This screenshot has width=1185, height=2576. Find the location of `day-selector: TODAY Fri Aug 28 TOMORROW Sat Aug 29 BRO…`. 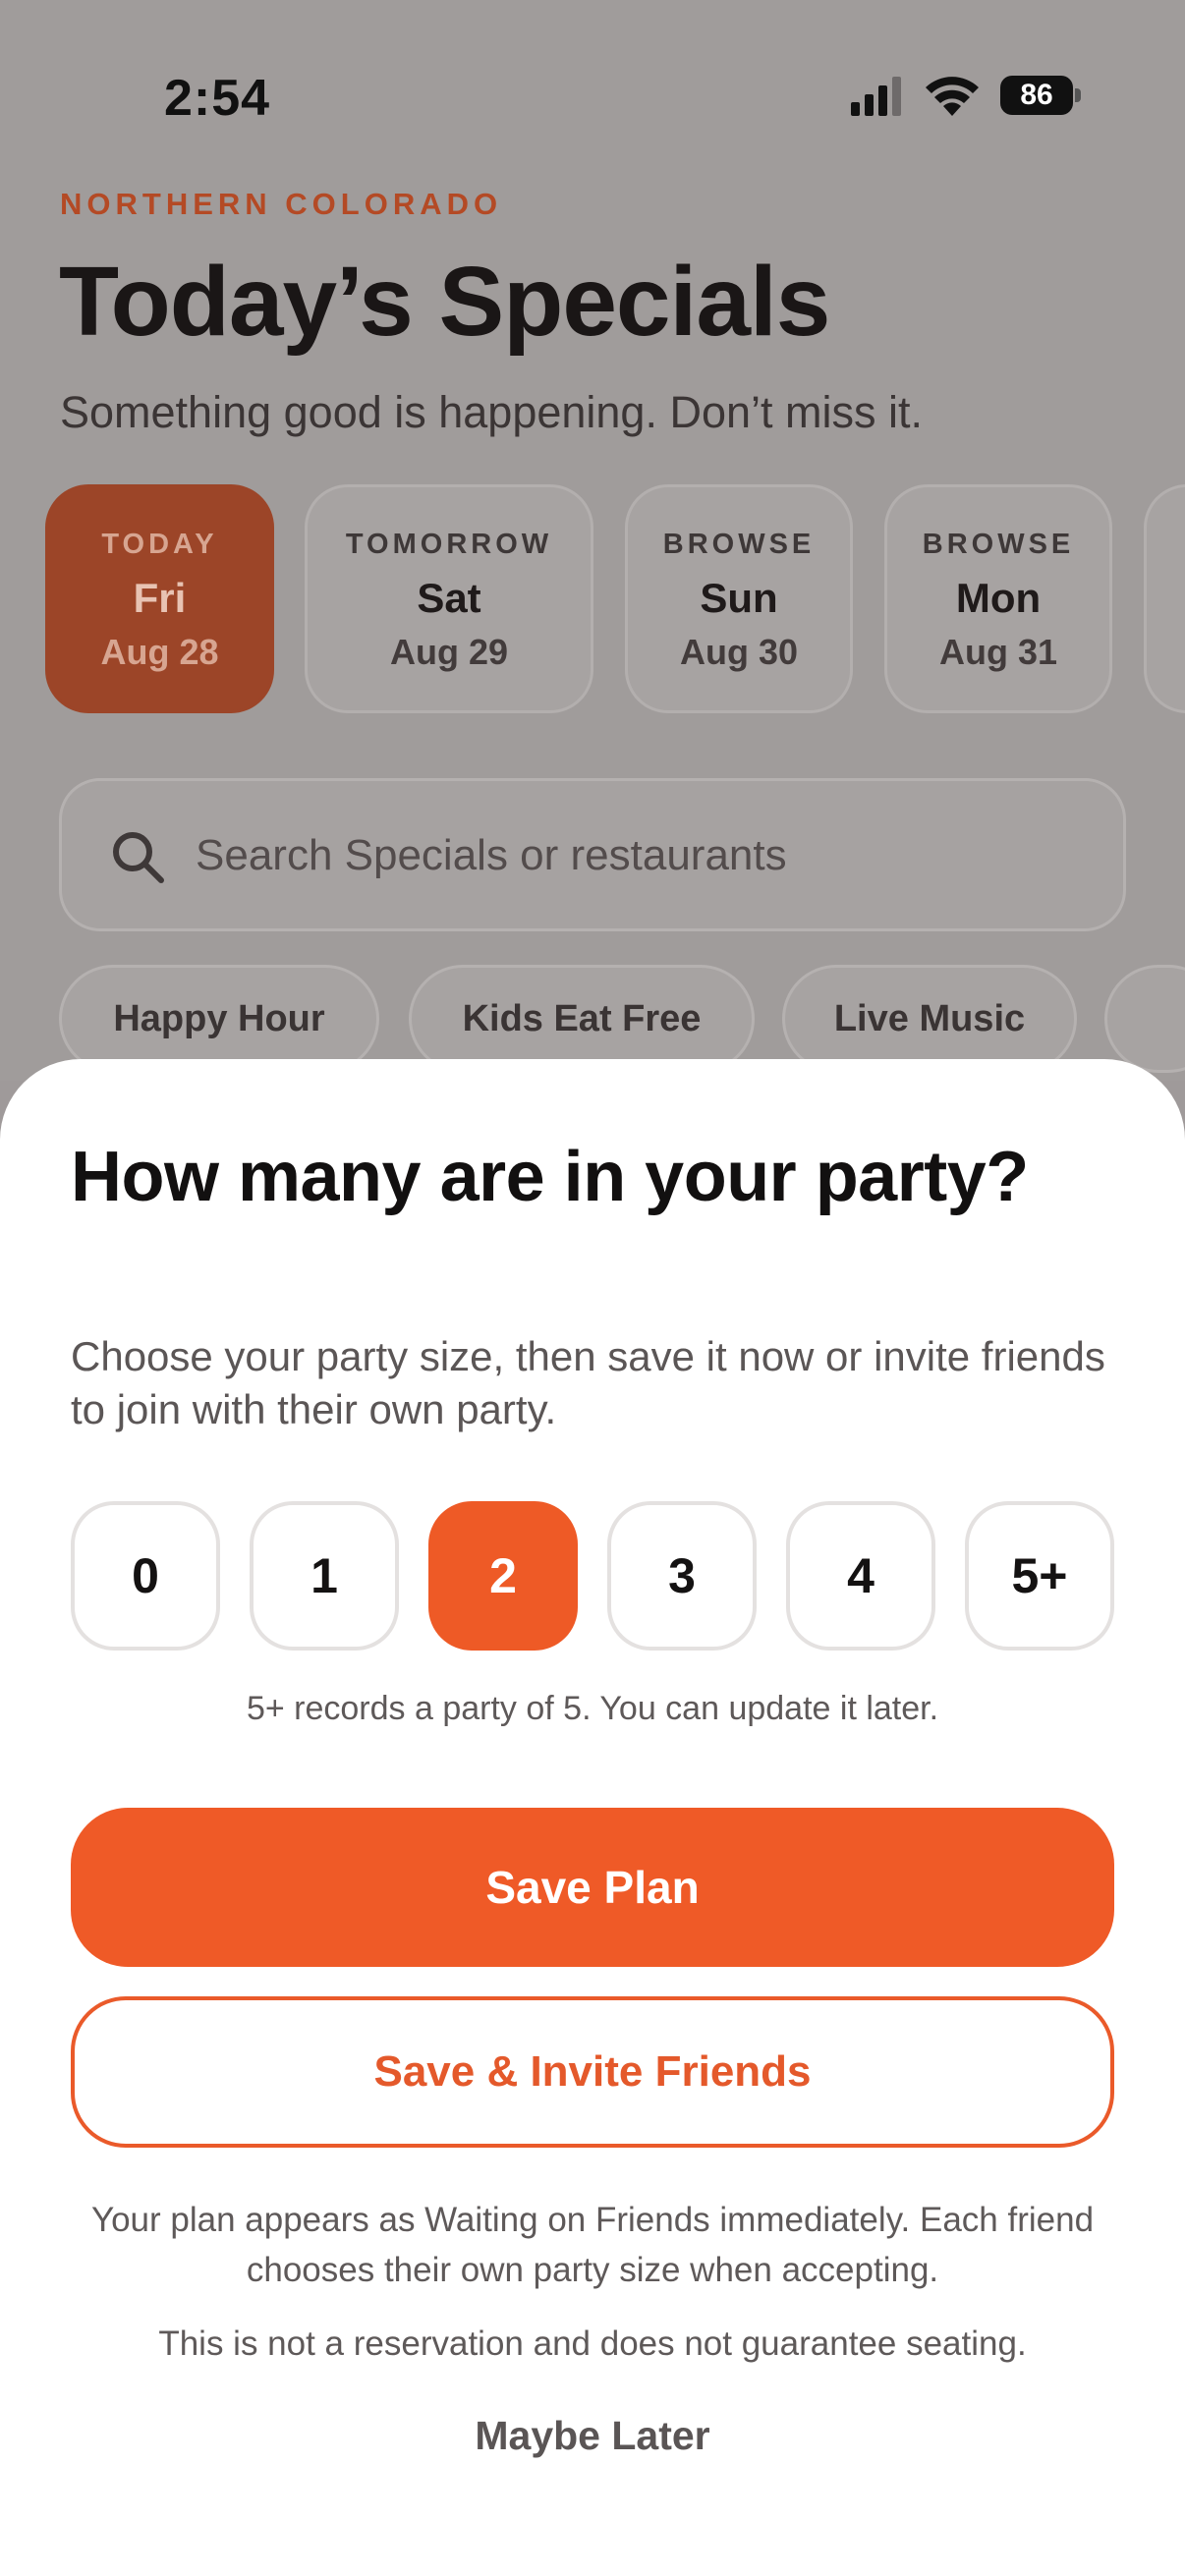

day-selector: TODAY Fri Aug 28 TOMORROW Sat Aug 29 BRO… is located at coordinates (615, 599).